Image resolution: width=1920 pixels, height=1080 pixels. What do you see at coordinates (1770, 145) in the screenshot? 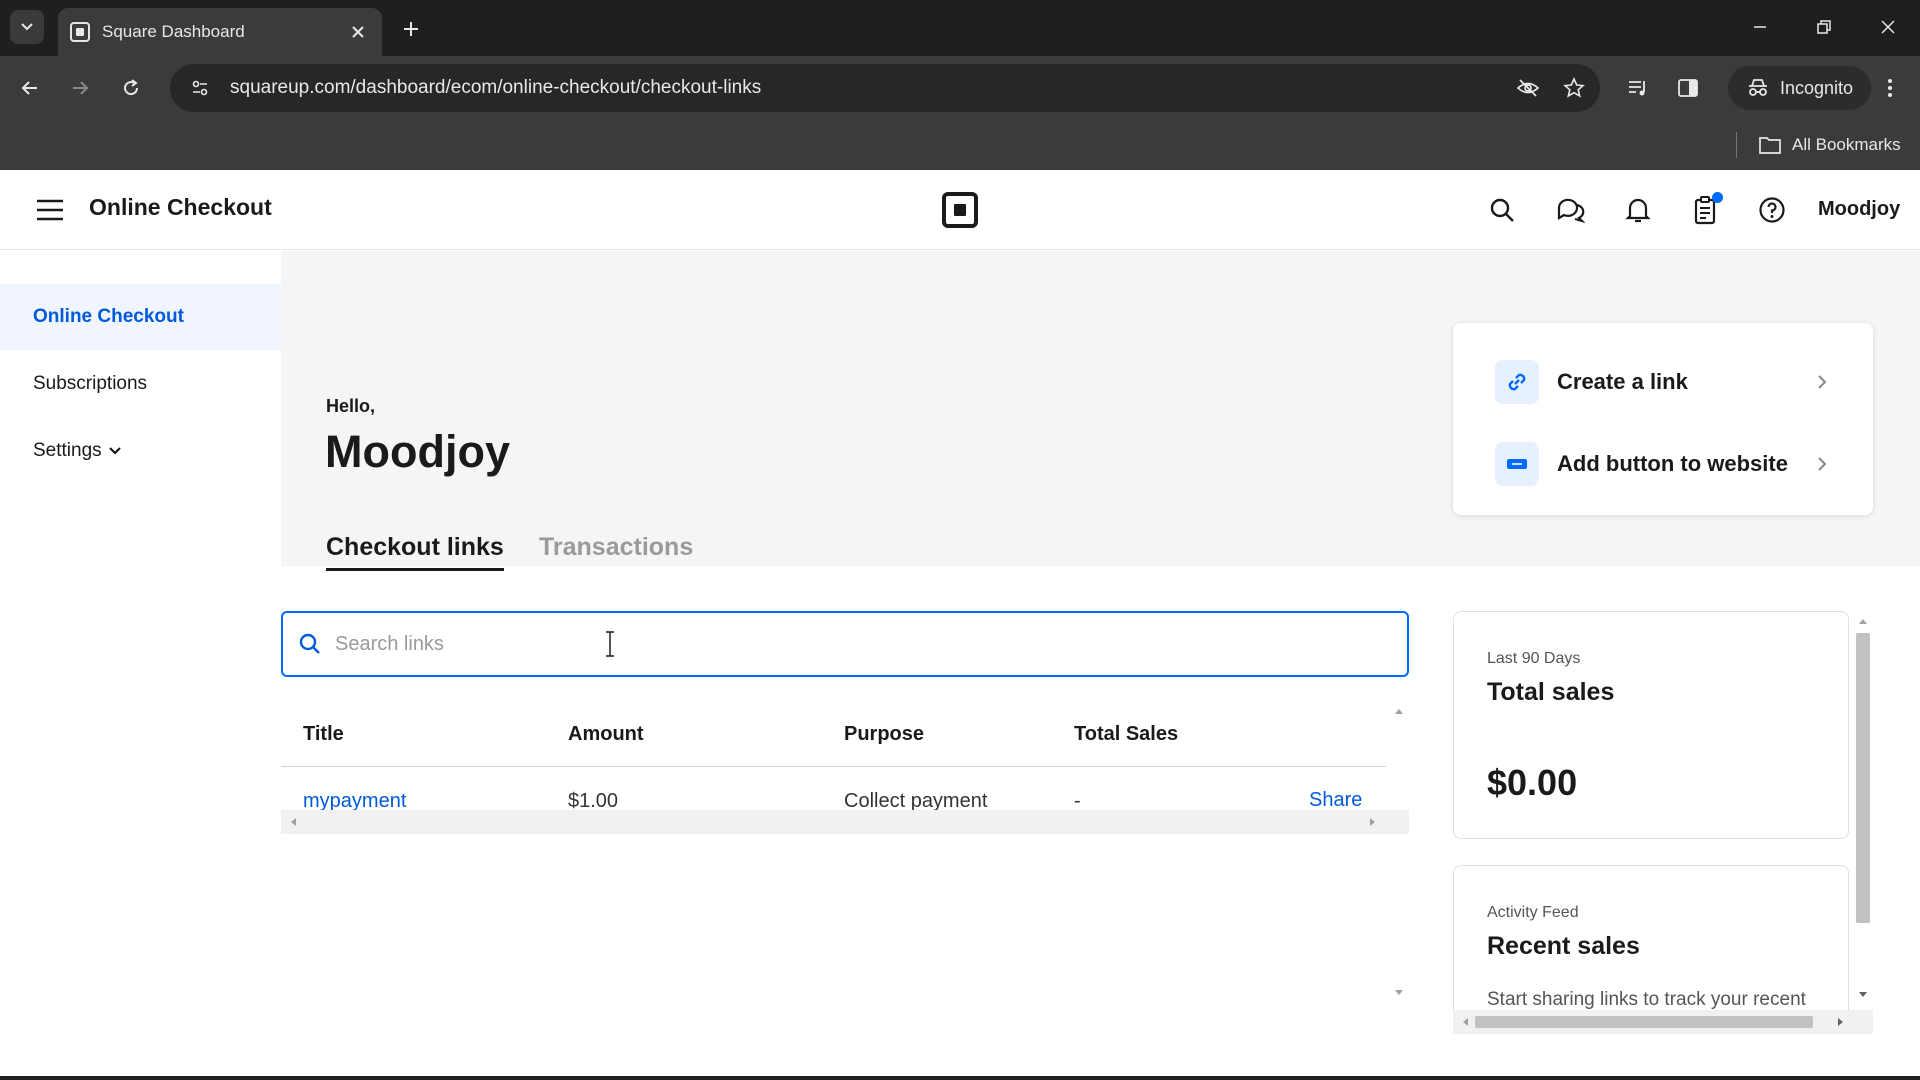
I see `folder-icon` at bounding box center [1770, 145].